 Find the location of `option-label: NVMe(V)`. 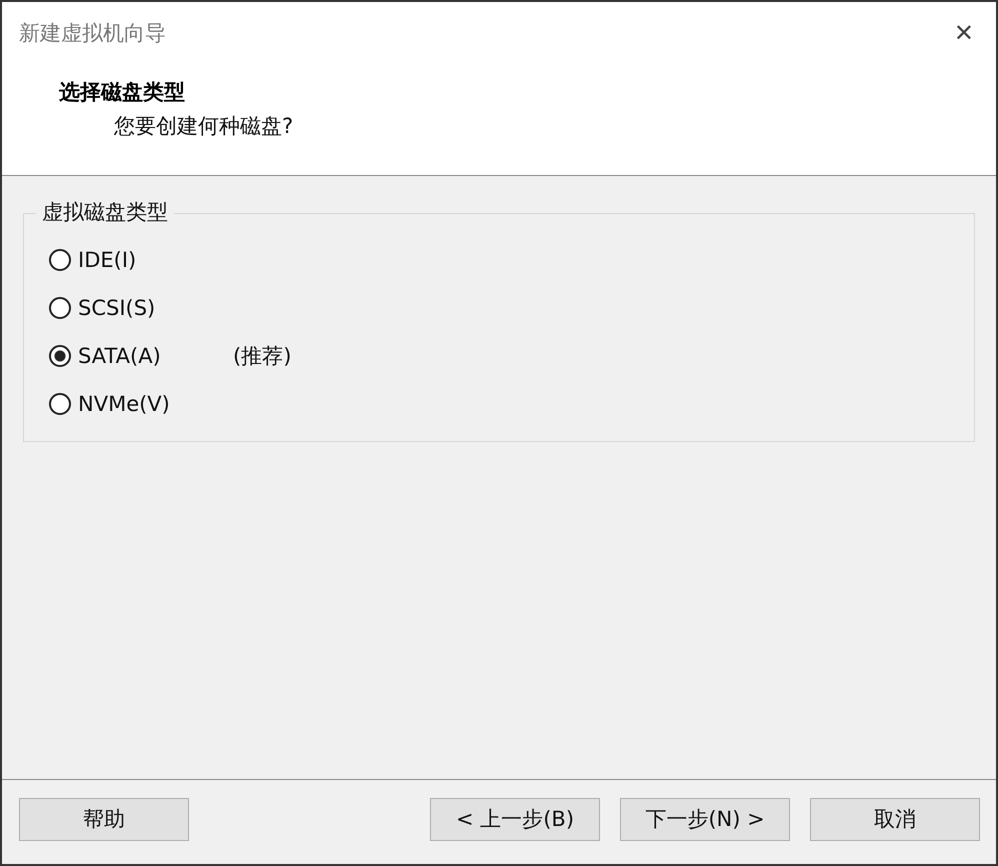

option-label: NVMe(V) is located at coordinates (155, 404).